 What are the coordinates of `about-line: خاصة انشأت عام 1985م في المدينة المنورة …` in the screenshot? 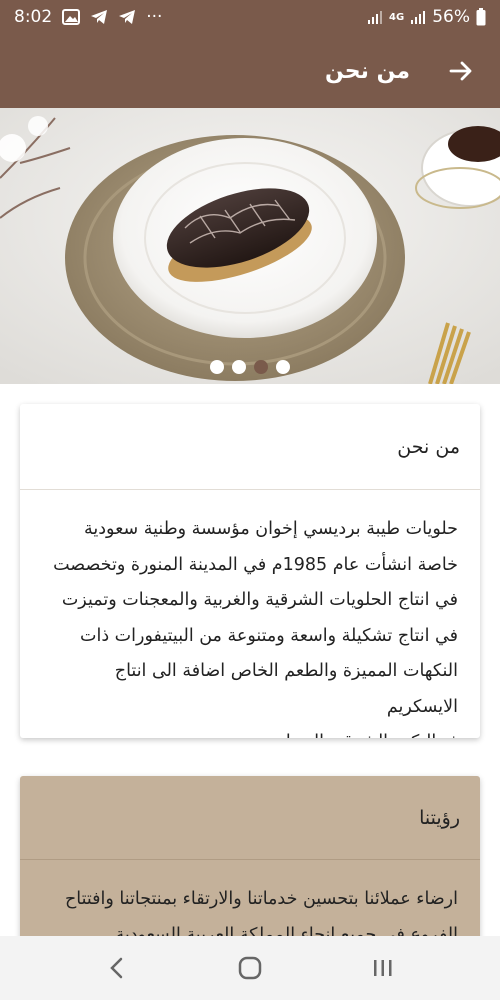 It's located at (255, 564).